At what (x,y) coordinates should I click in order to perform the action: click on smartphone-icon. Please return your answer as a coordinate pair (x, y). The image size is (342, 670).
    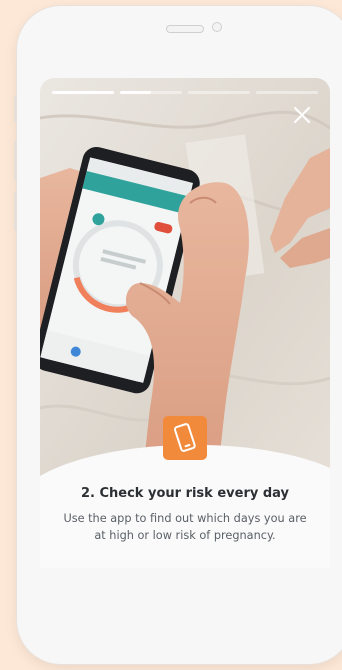
    Looking at the image, I should click on (184, 437).